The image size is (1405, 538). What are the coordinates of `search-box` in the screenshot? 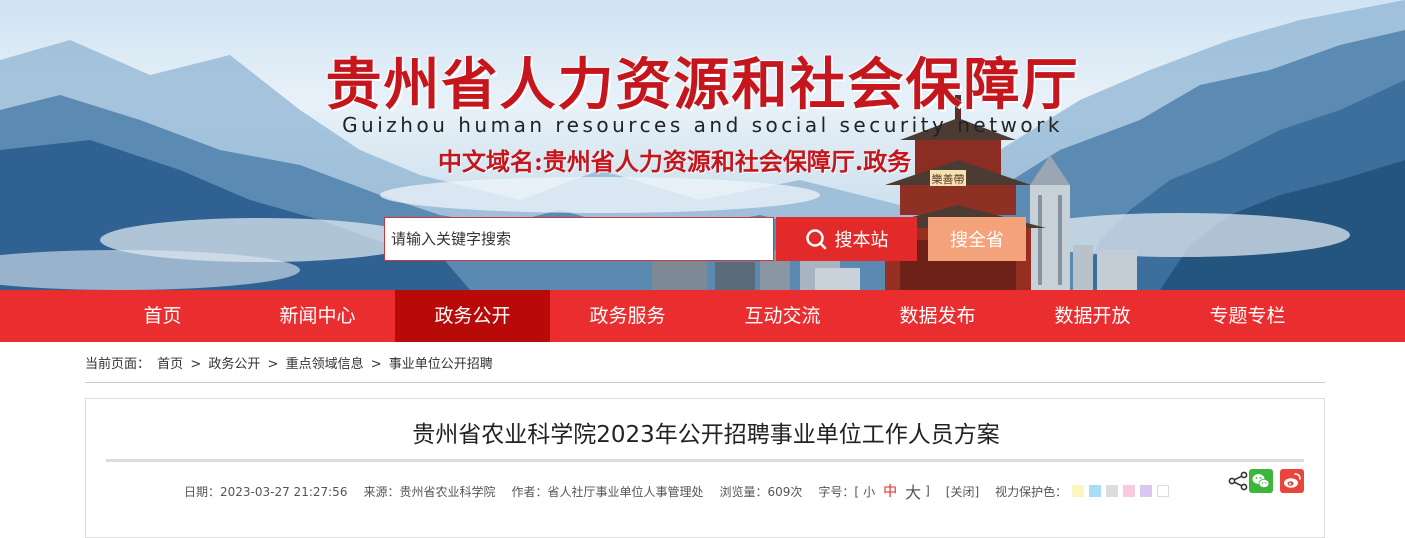 It's located at (584, 239).